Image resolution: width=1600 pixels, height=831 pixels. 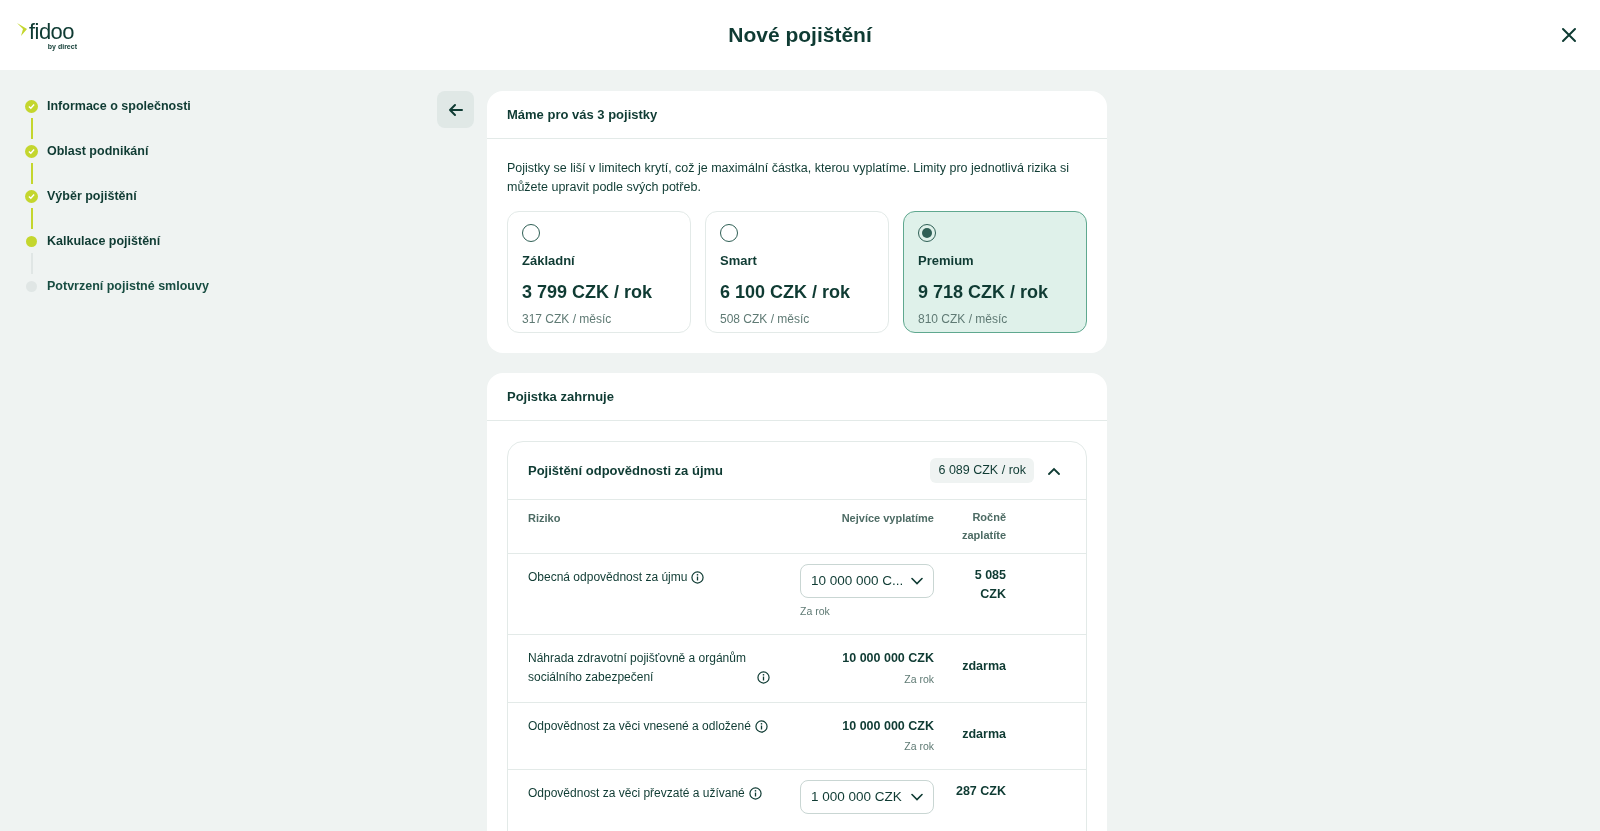 What do you see at coordinates (608, 577) in the screenshot?
I see `risk-label: Obecná odpovědnost za újmu` at bounding box center [608, 577].